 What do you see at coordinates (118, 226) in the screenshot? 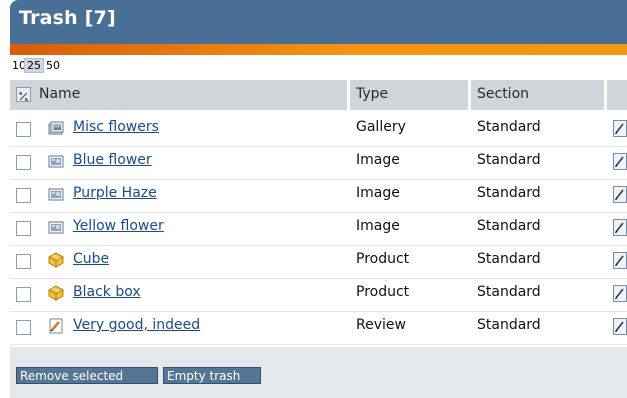
I see `item-name-link: Yellow flower` at bounding box center [118, 226].